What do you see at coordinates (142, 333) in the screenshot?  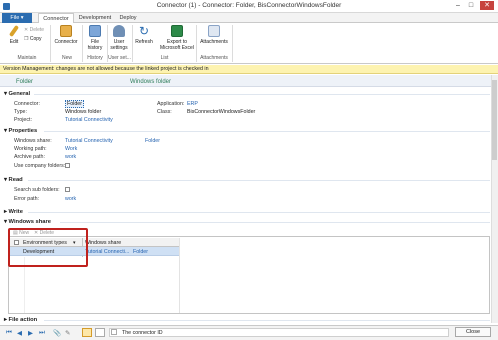 I see `status-text: The connector ID` at bounding box center [142, 333].